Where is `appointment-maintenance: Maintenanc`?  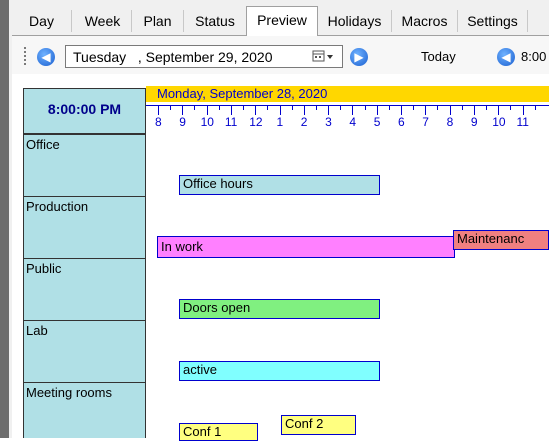 appointment-maintenance: Maintenanc is located at coordinates (501, 240).